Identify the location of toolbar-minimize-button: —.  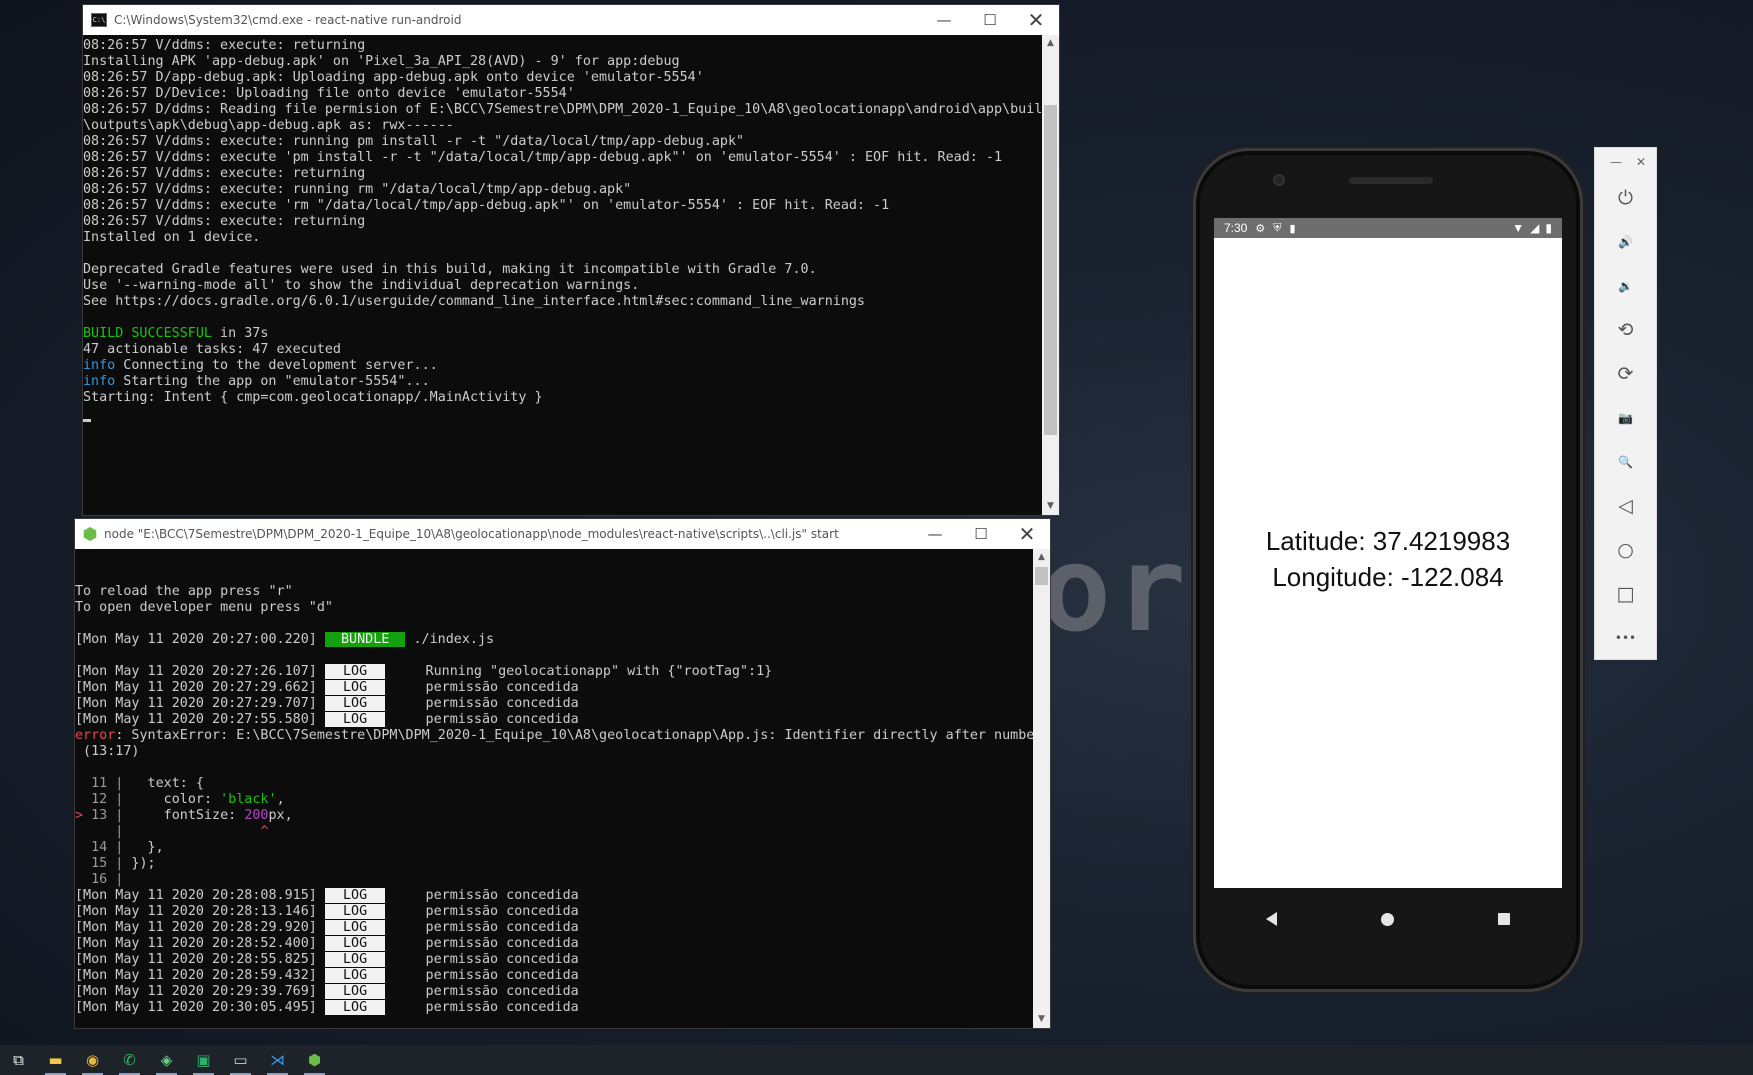
(1616, 162).